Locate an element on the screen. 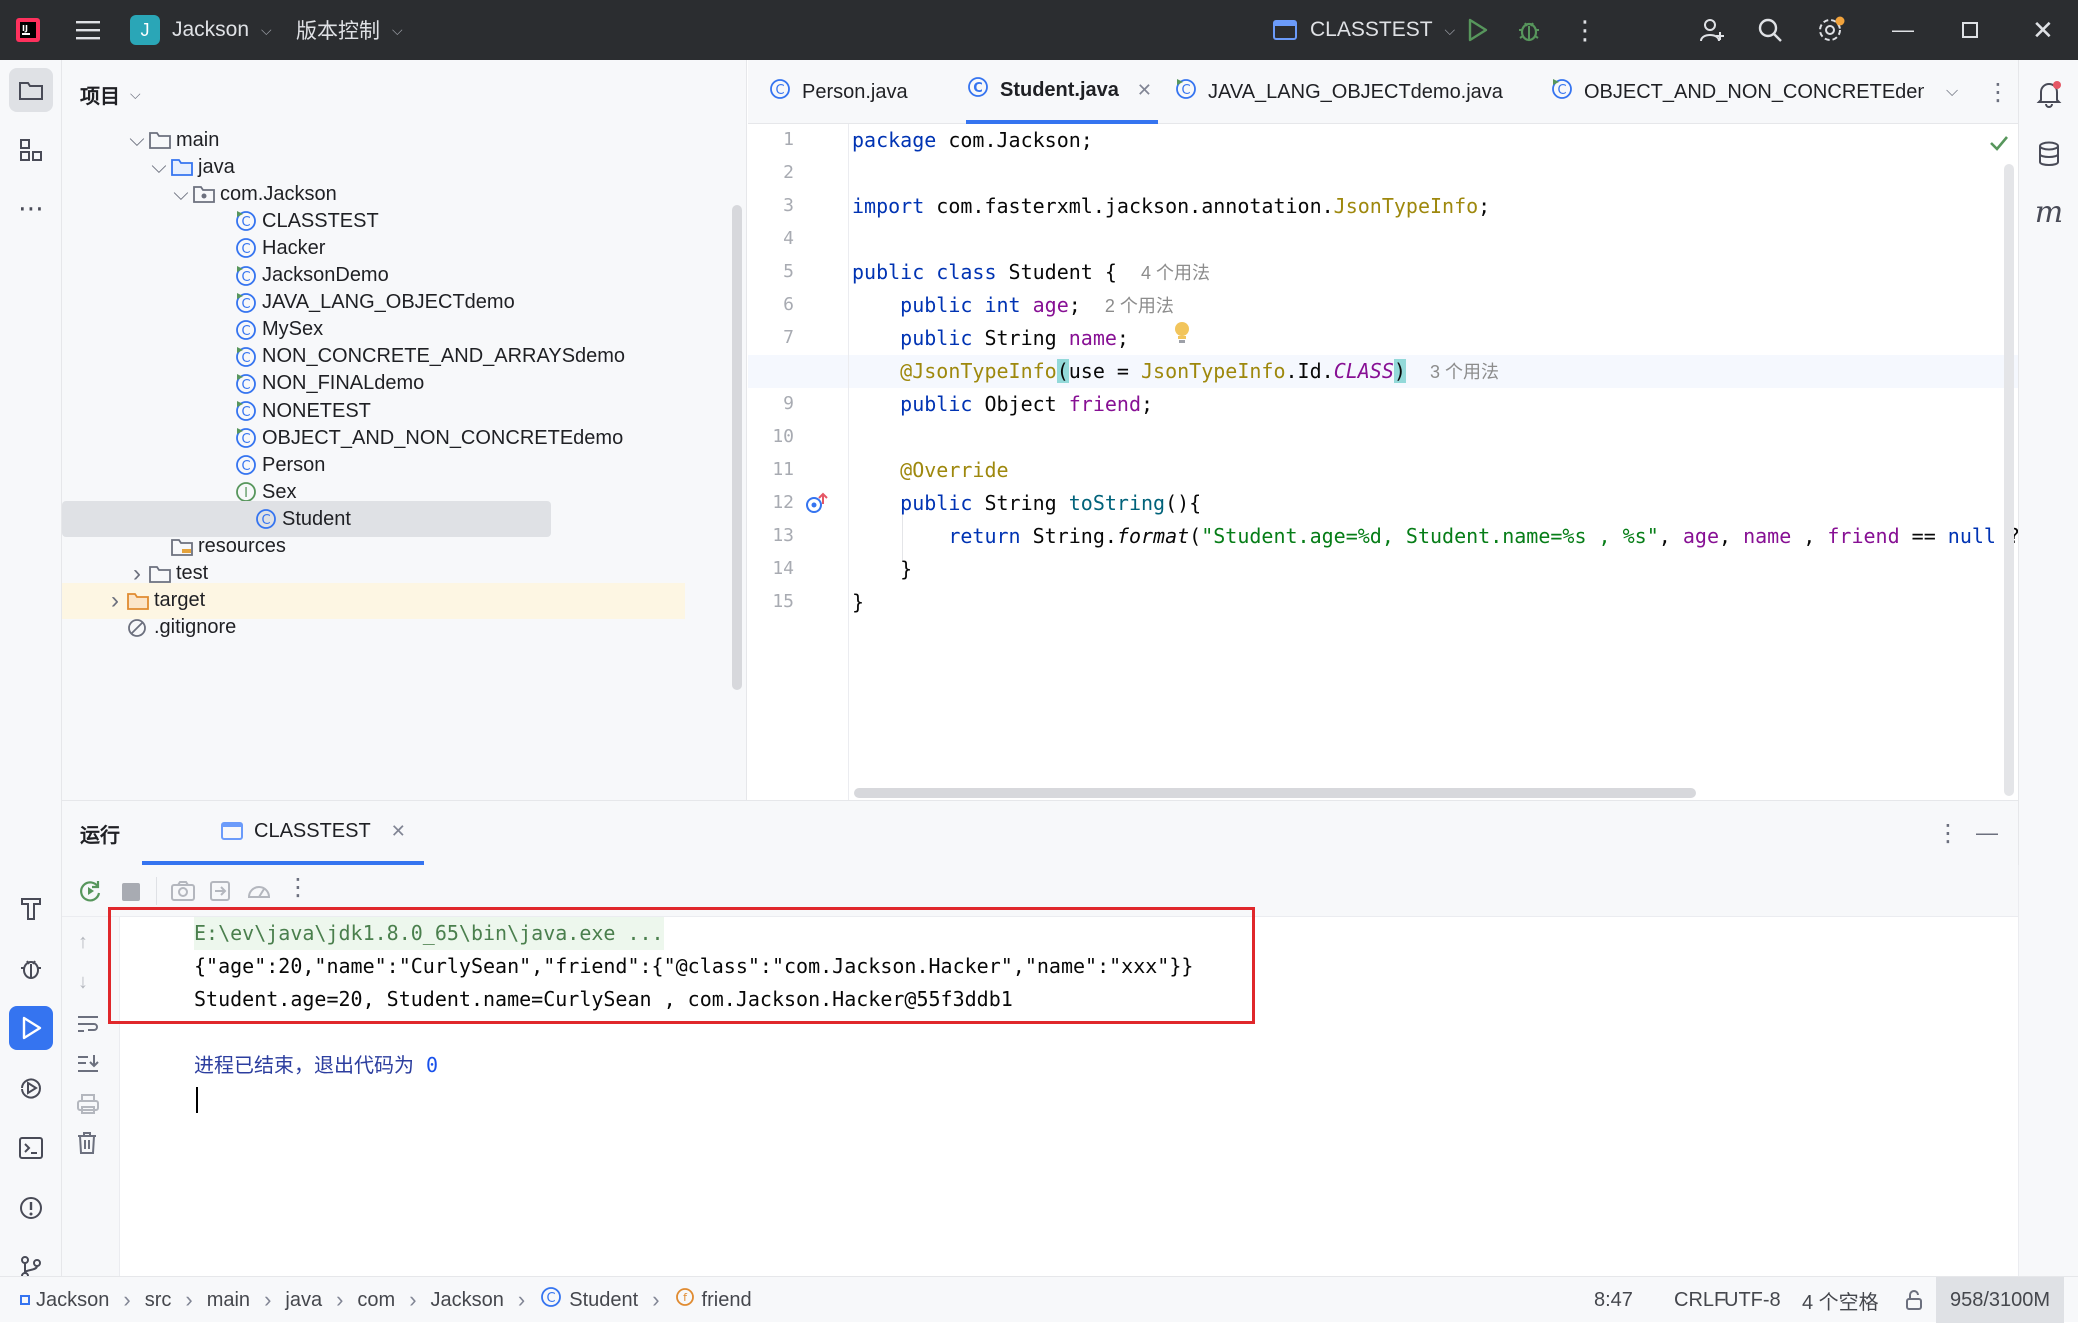 The height and width of the screenshot is (1323, 2078). tab-java-lang-objectdemo: C JAVA_LANG_OBJECTdemo.java is located at coordinates (1338, 92).